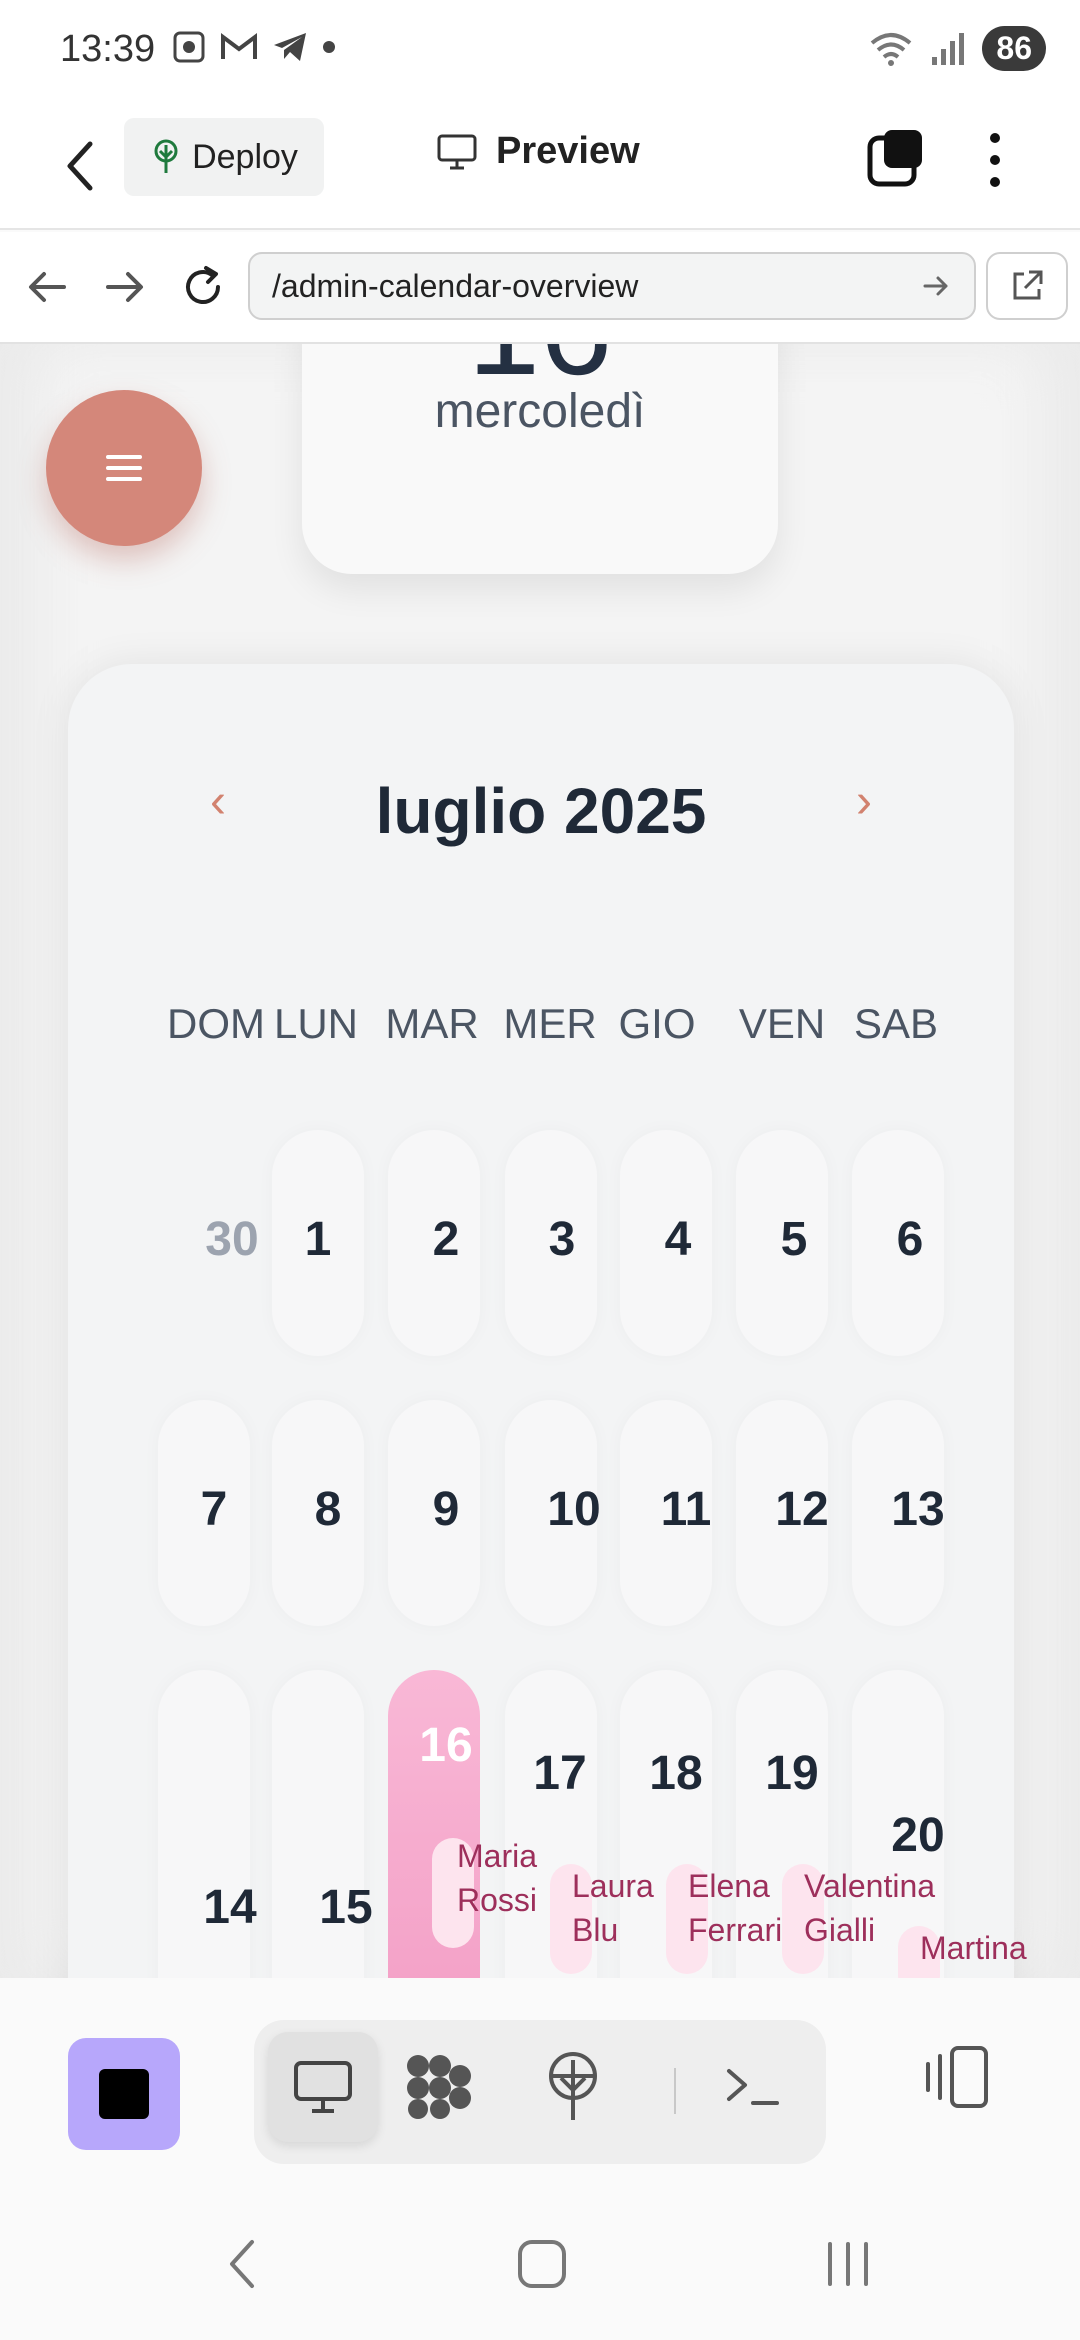  What do you see at coordinates (568, 151) in the screenshot?
I see `preview-label: Preview` at bounding box center [568, 151].